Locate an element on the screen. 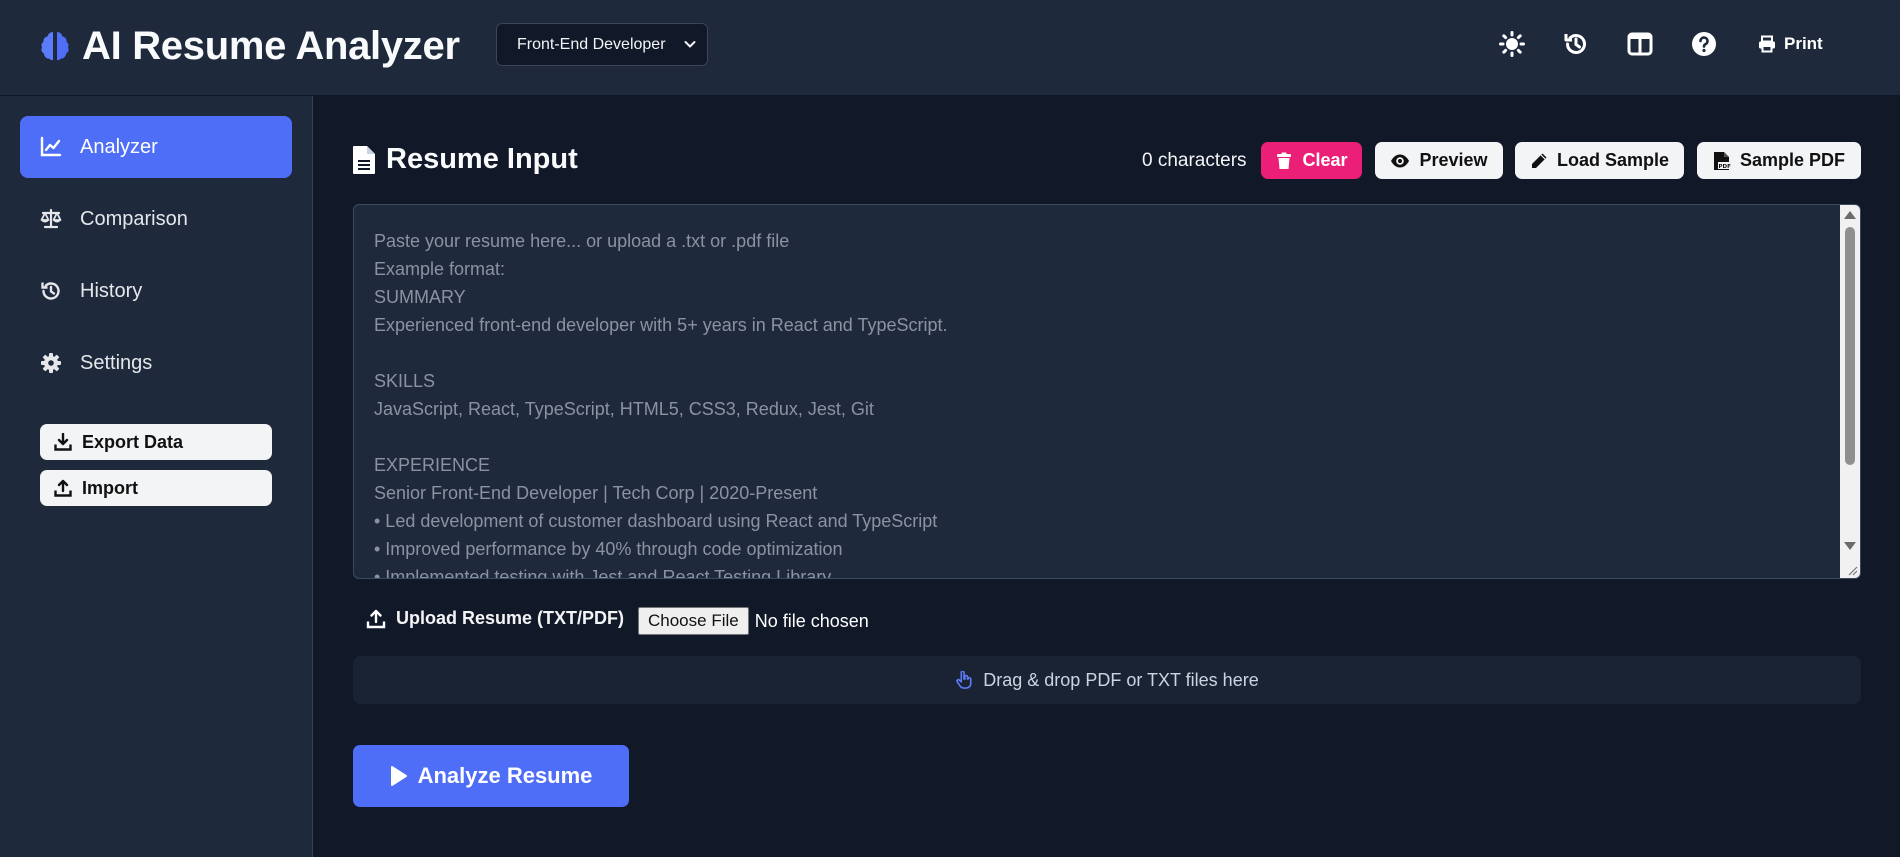 This screenshot has width=1900, height=857. scroll-up-arrow is located at coordinates (1850, 215).